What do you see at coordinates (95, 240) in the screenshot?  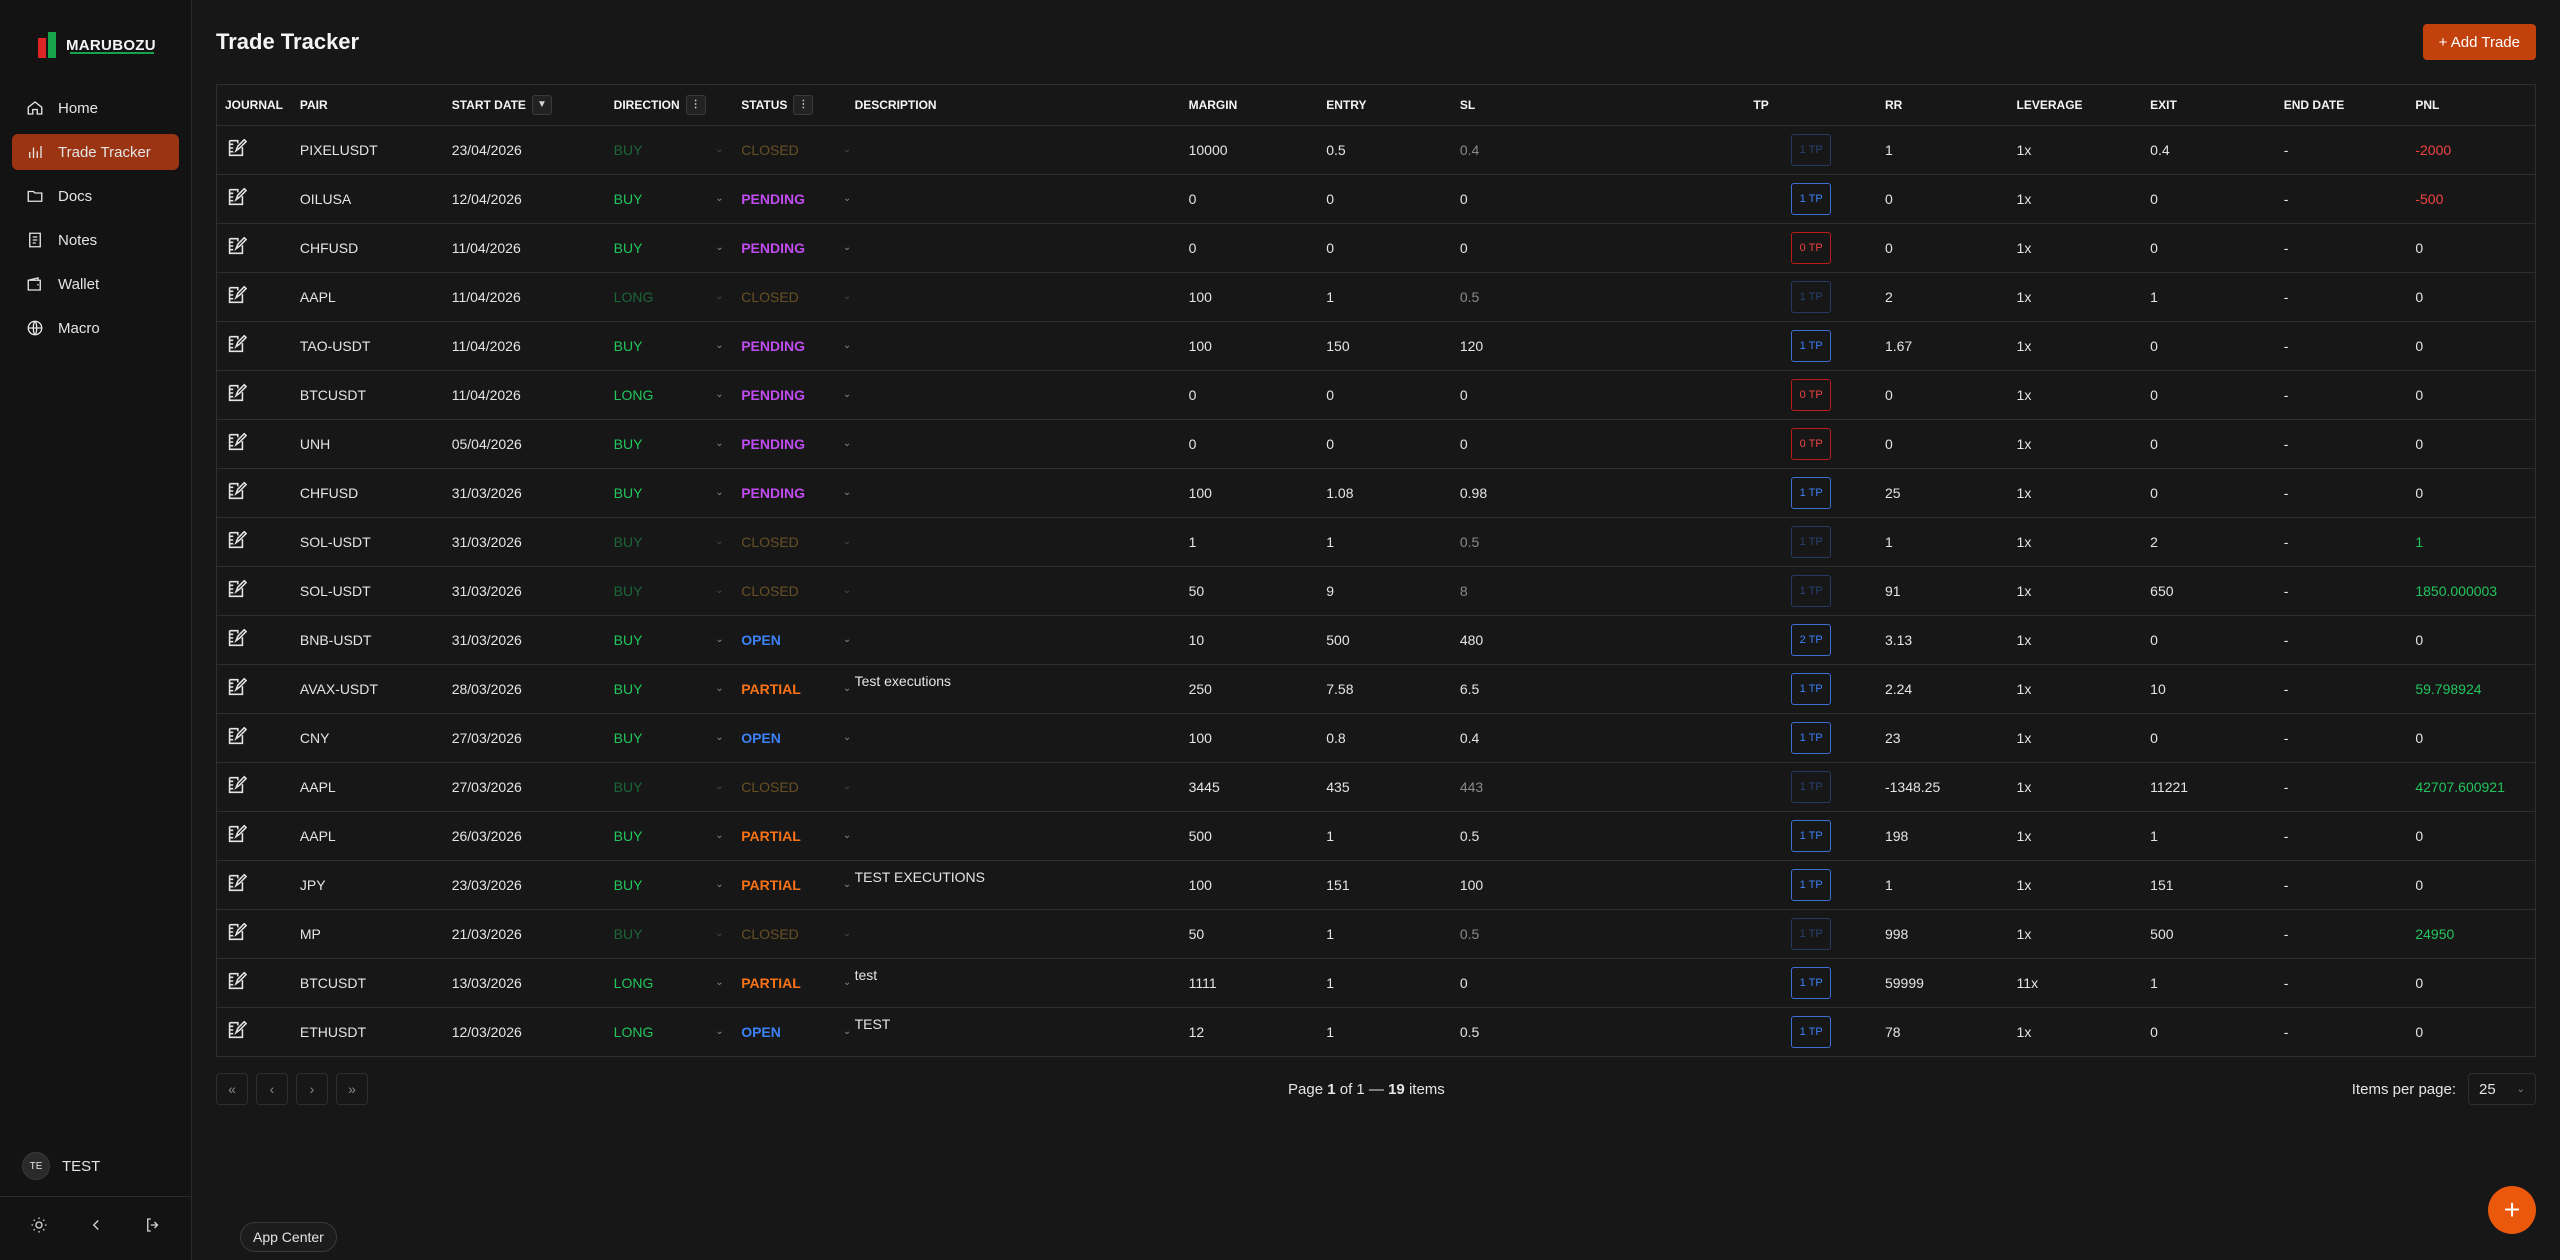 I see `sidebar-item-notes: Notes` at bounding box center [95, 240].